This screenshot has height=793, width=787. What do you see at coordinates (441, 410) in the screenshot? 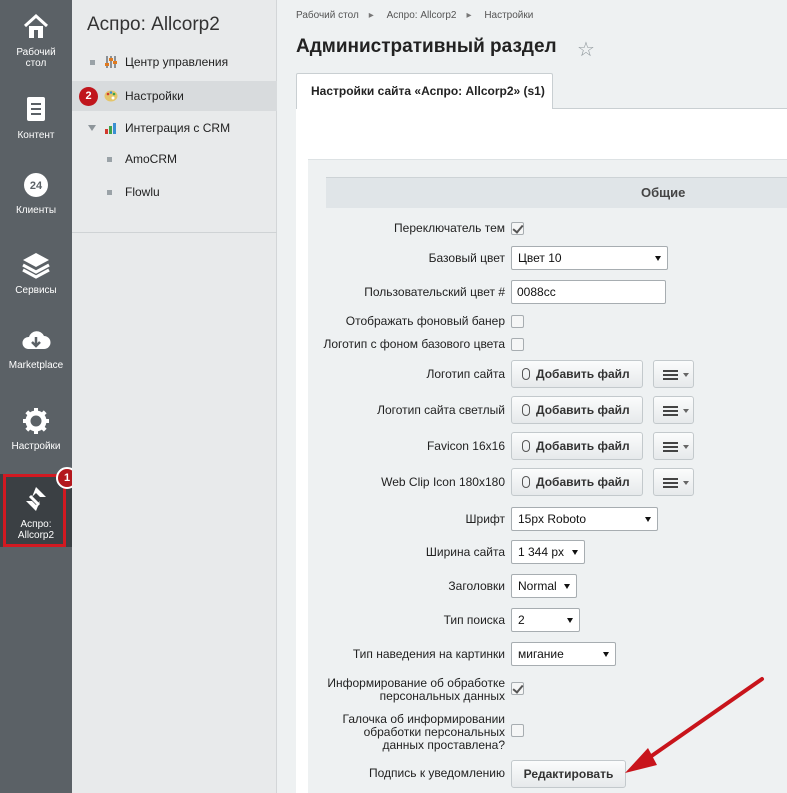
I see `logo-light-label: Логотип сайта светлый` at bounding box center [441, 410].